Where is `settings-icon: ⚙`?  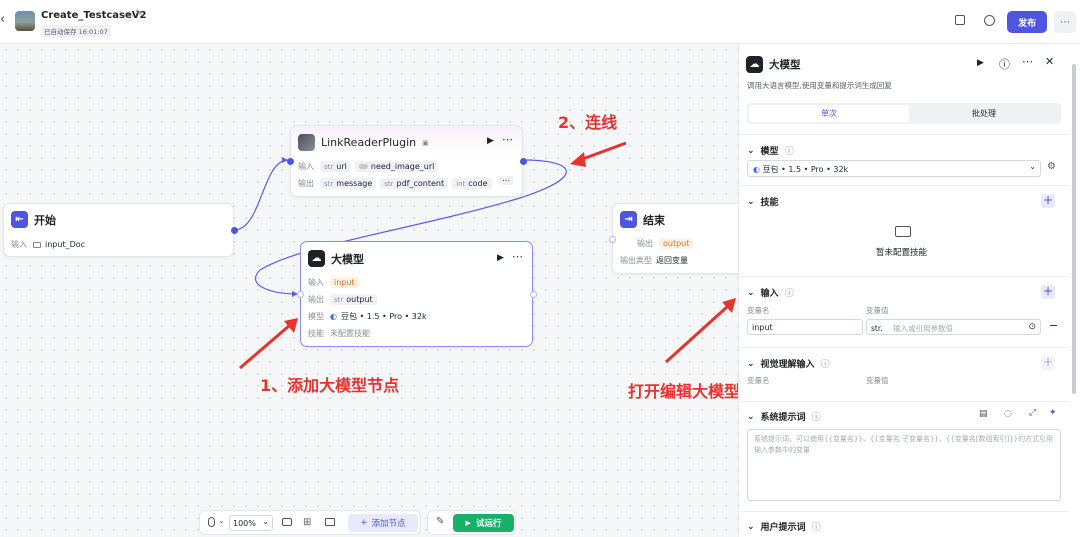
settings-icon: ⚙ is located at coordinates (1051, 166).